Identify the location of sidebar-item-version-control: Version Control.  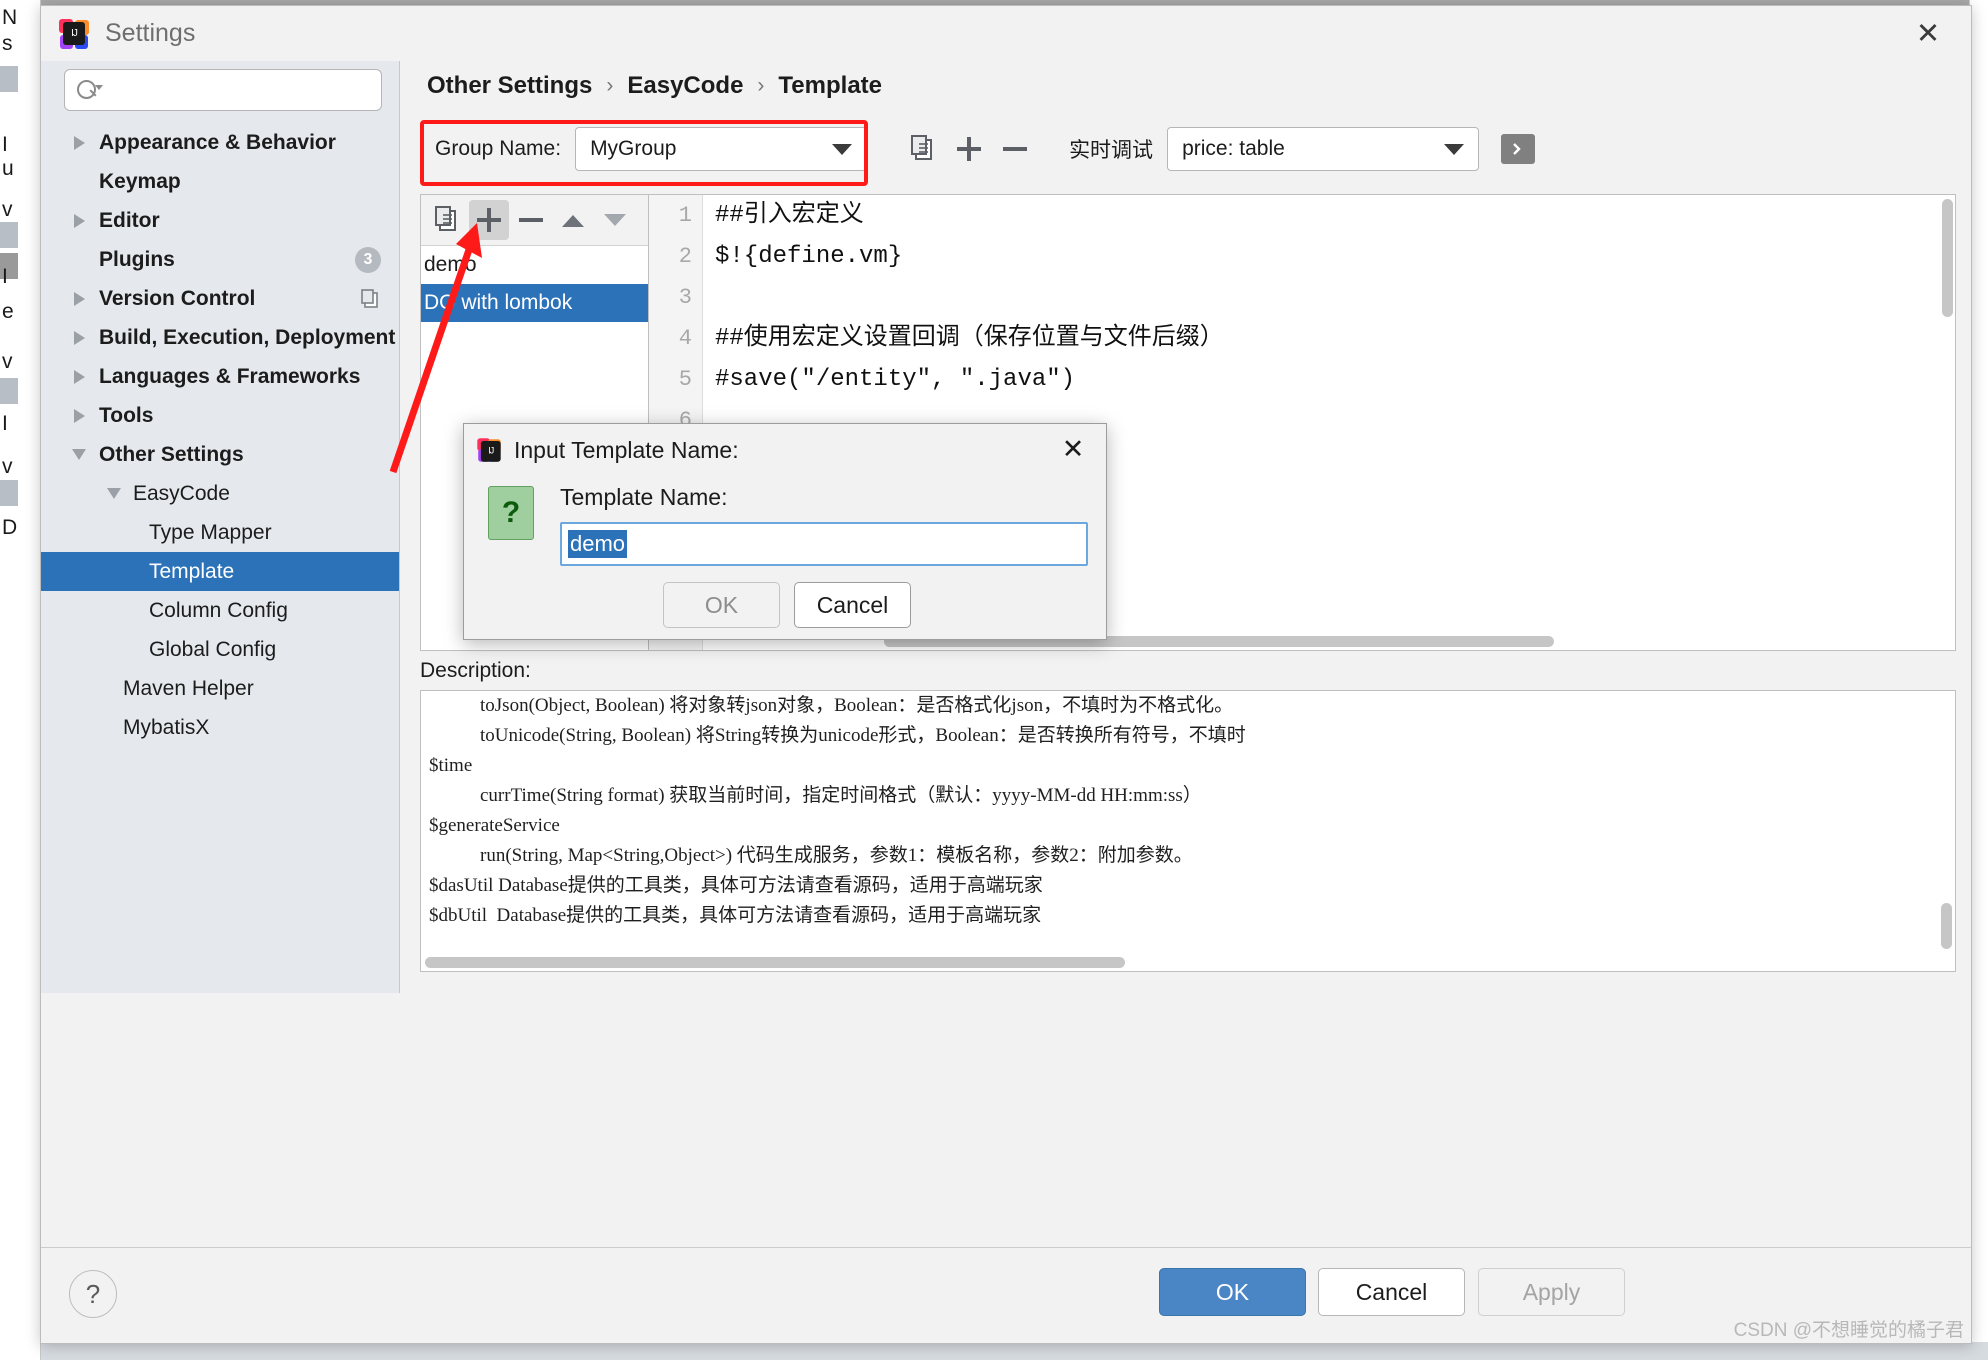
(220, 298).